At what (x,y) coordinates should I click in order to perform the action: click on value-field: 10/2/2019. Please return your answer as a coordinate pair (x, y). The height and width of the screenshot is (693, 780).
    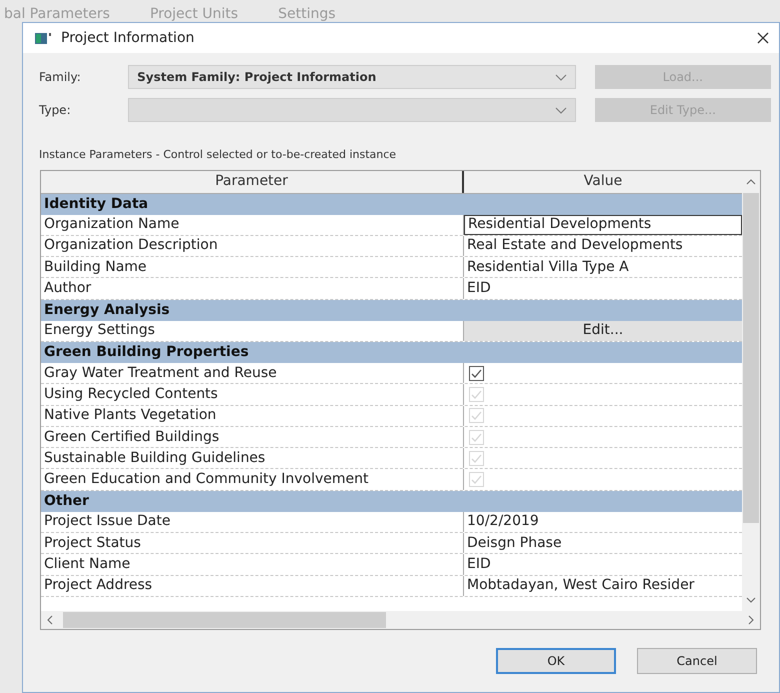
    Looking at the image, I should click on (603, 522).